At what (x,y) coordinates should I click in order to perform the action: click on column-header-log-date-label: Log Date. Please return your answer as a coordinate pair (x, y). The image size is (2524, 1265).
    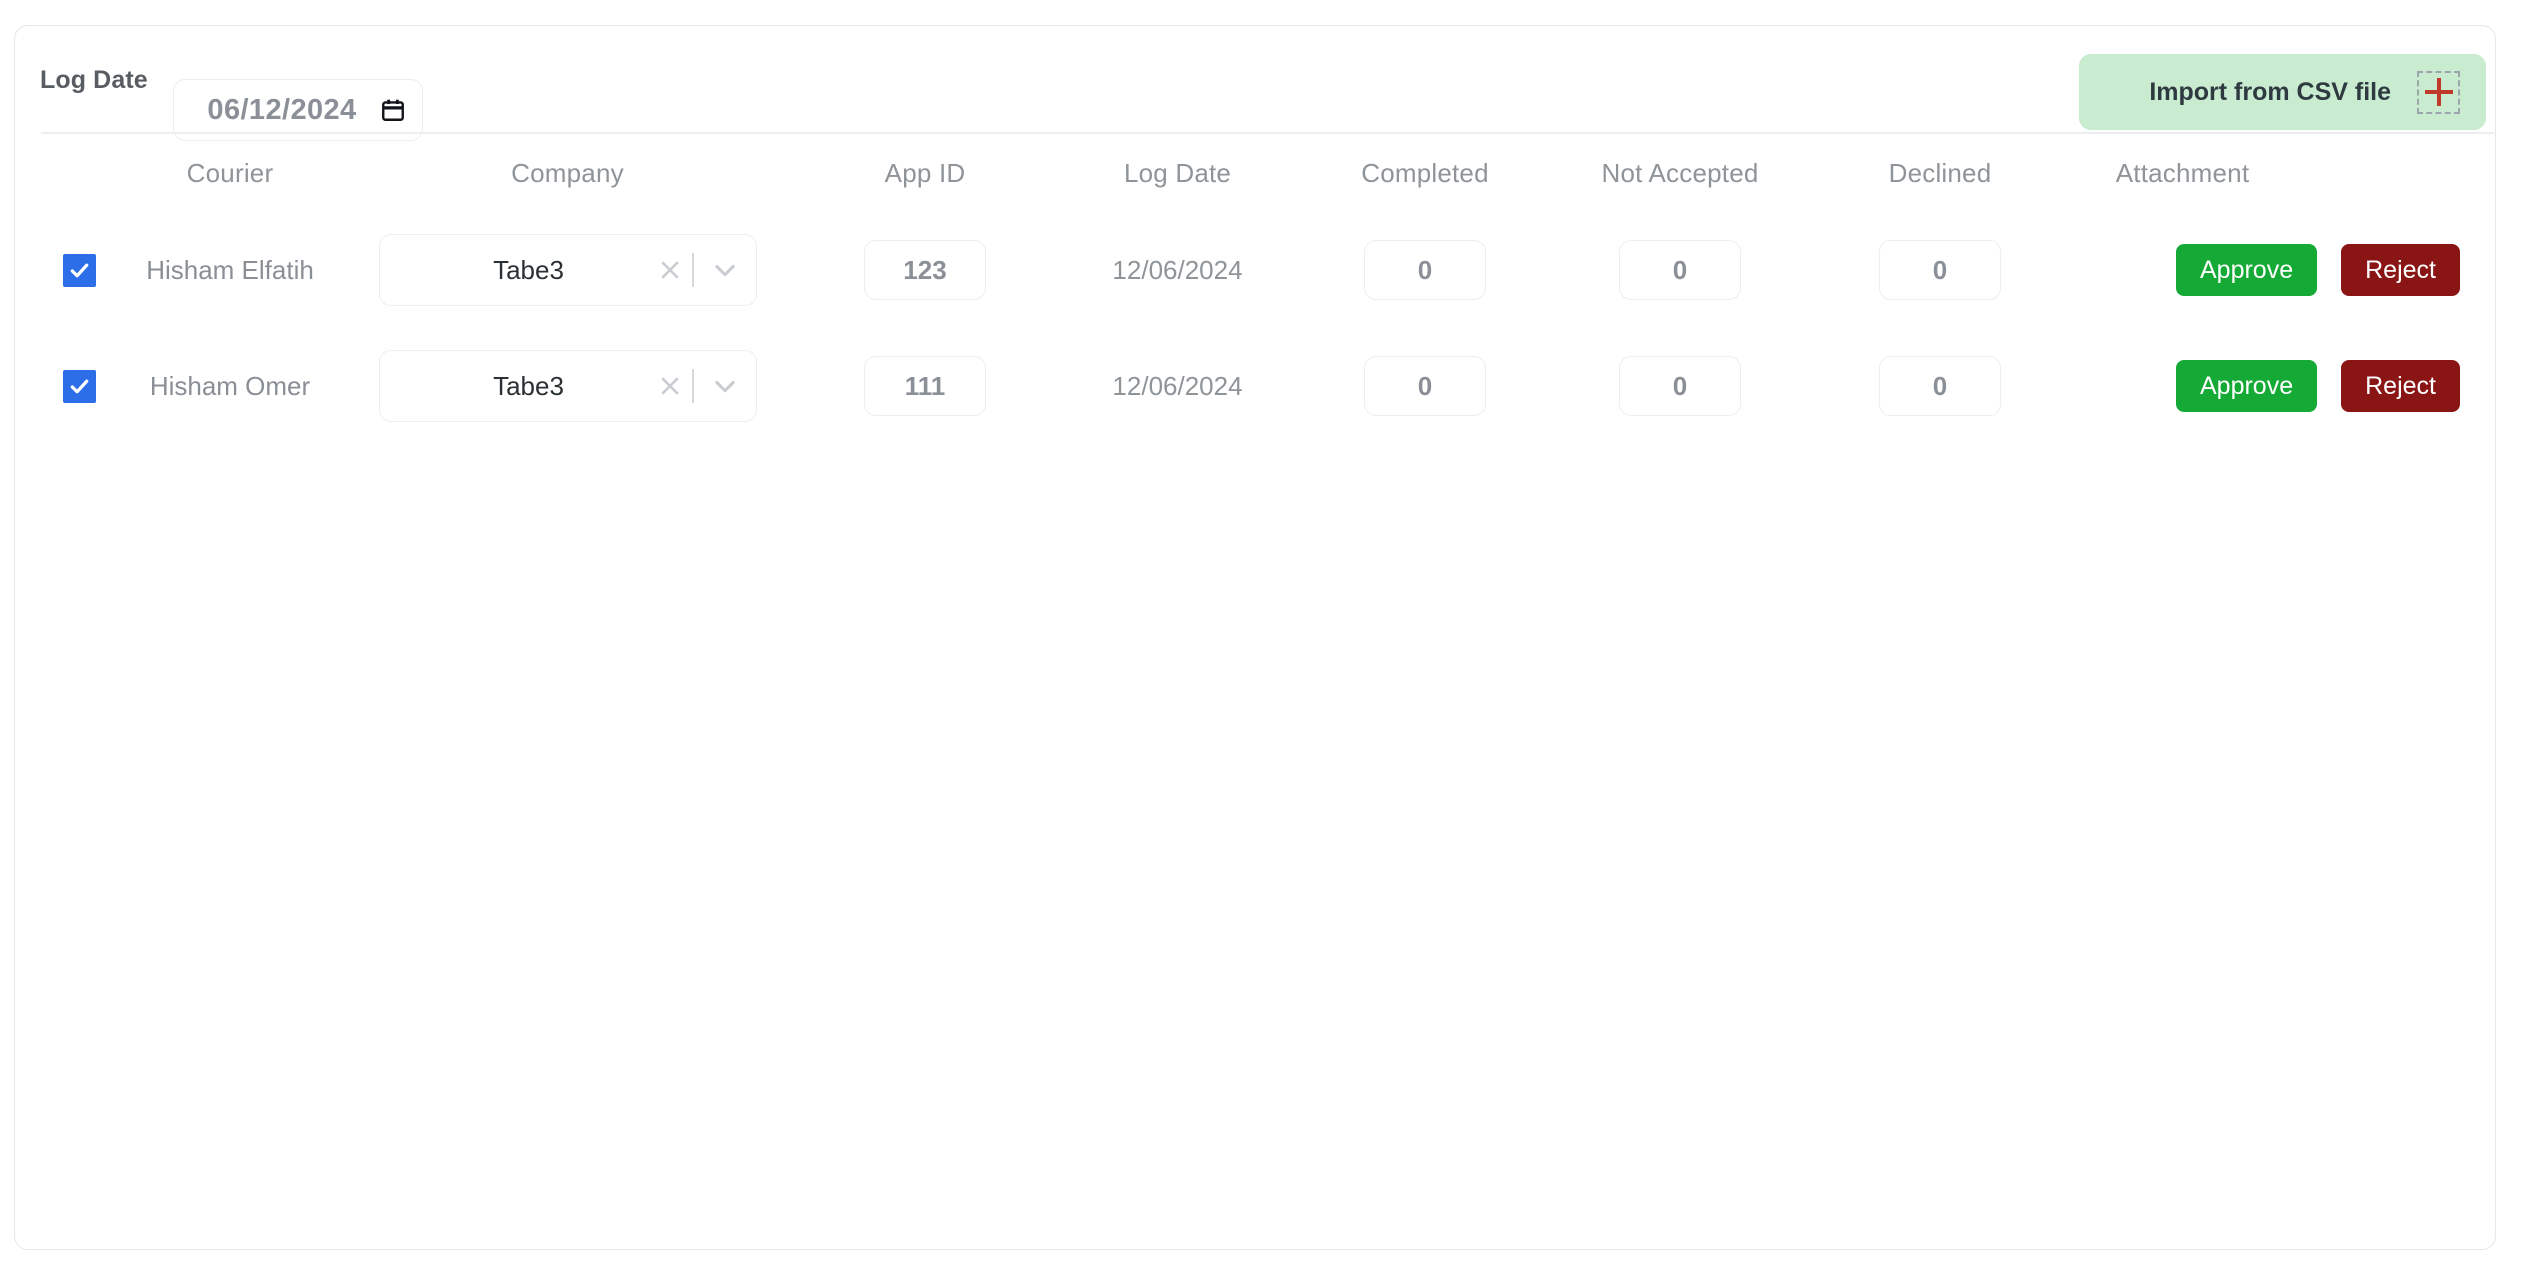
    Looking at the image, I should click on (1177, 172).